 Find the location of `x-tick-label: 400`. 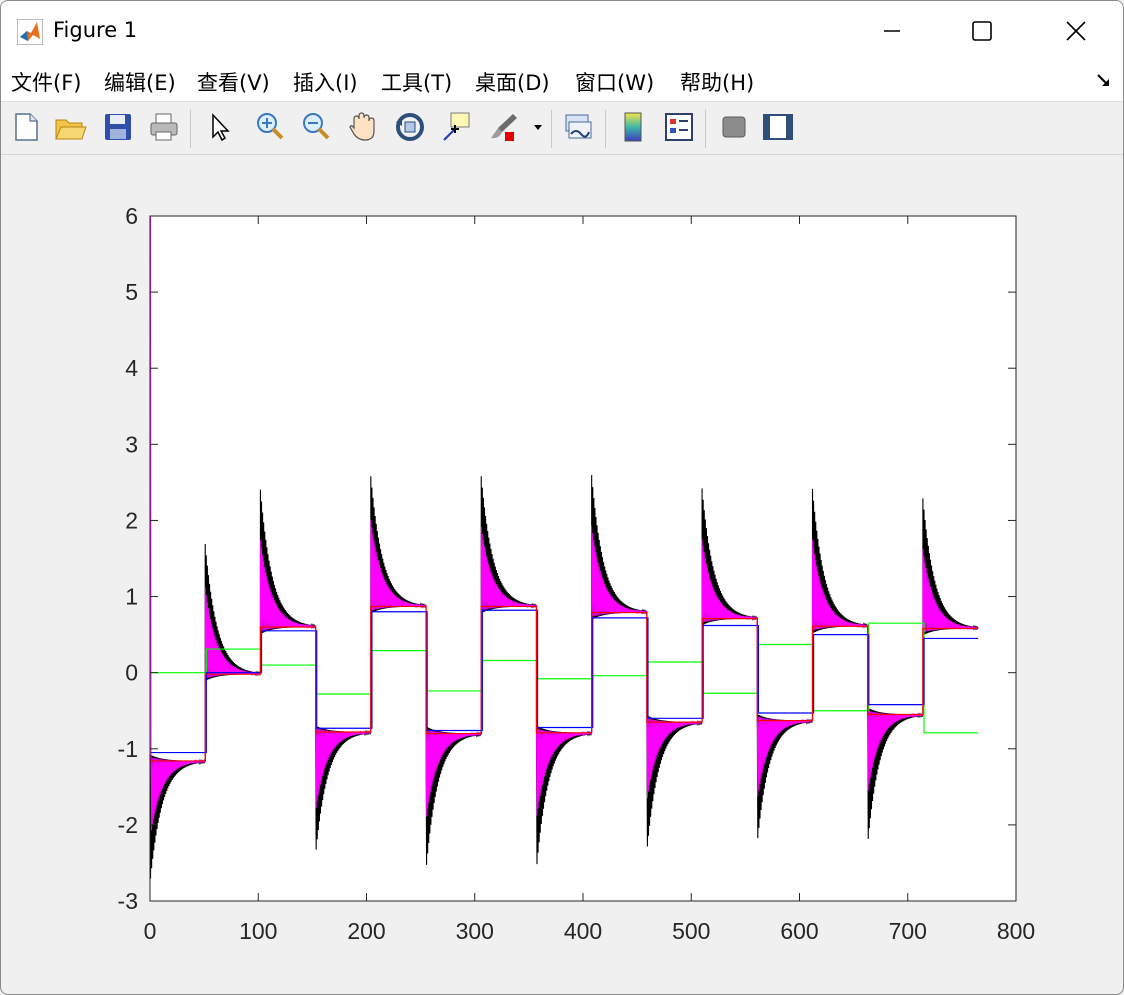

x-tick-label: 400 is located at coordinates (583, 931).